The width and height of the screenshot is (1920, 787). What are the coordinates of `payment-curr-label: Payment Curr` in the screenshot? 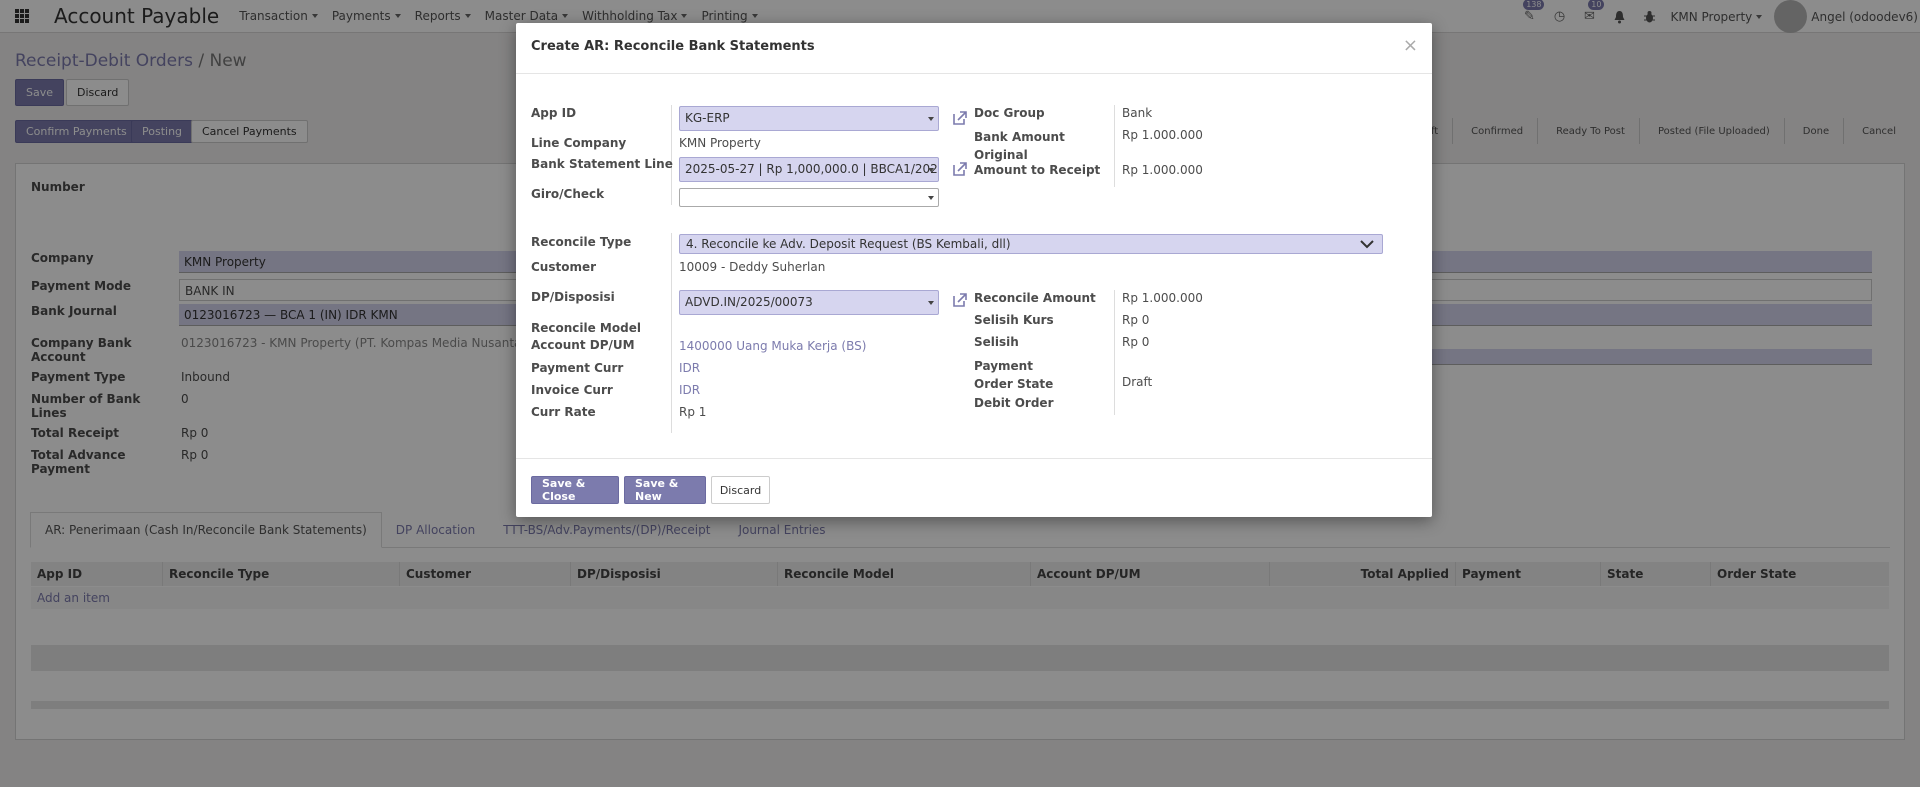 It's located at (577, 368).